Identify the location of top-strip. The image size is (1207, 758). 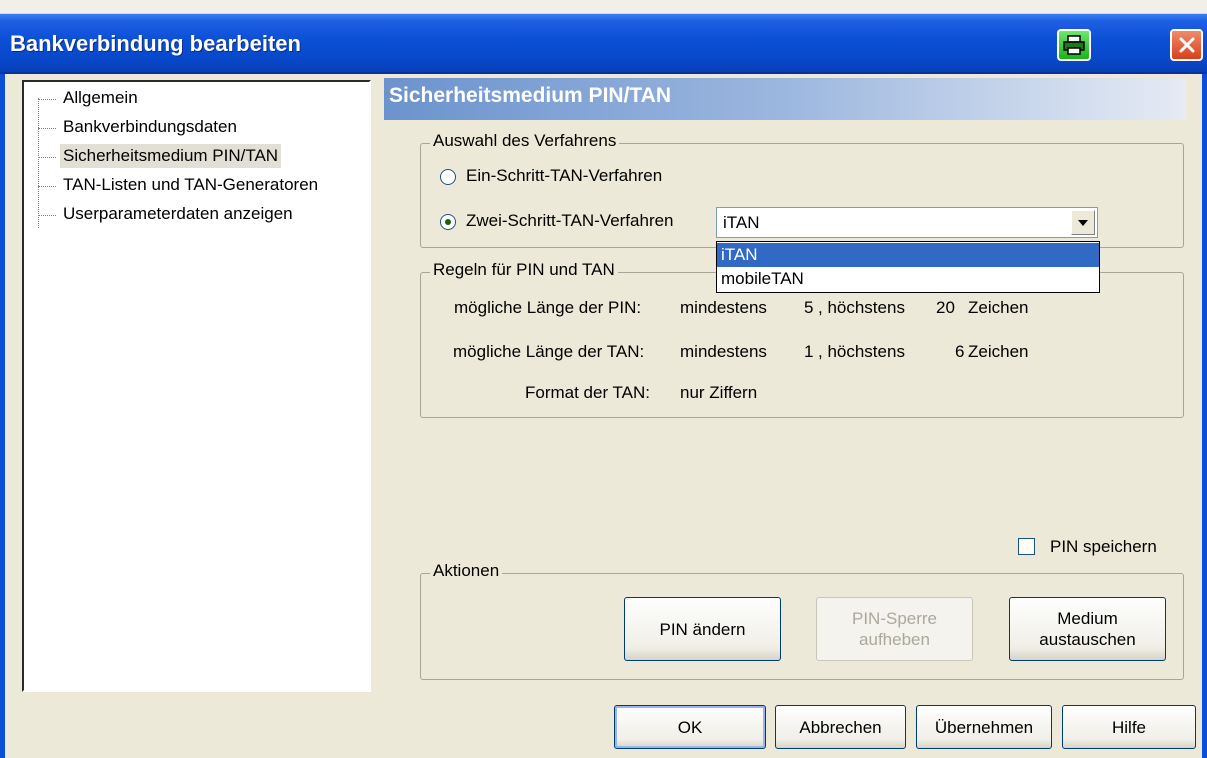
(603, 7).